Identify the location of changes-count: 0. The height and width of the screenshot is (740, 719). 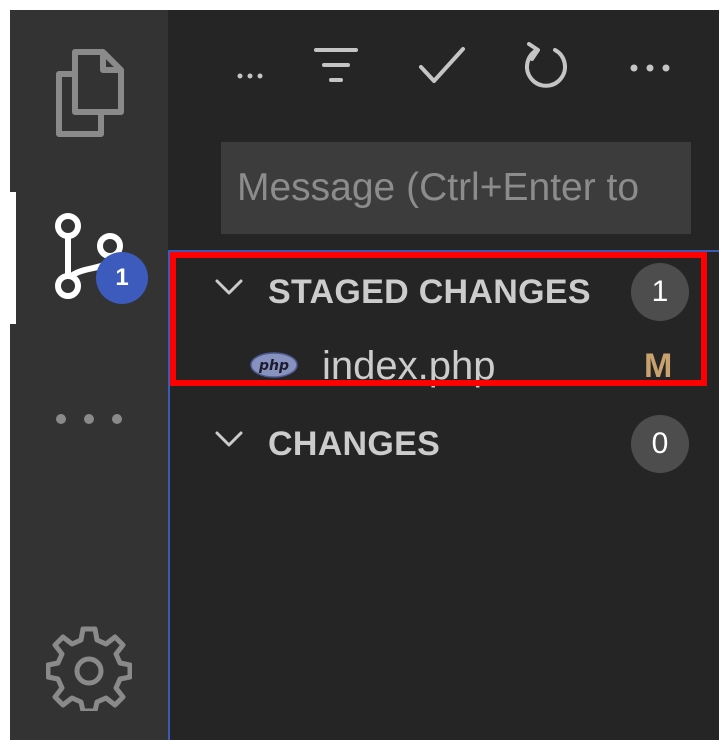
(660, 444).